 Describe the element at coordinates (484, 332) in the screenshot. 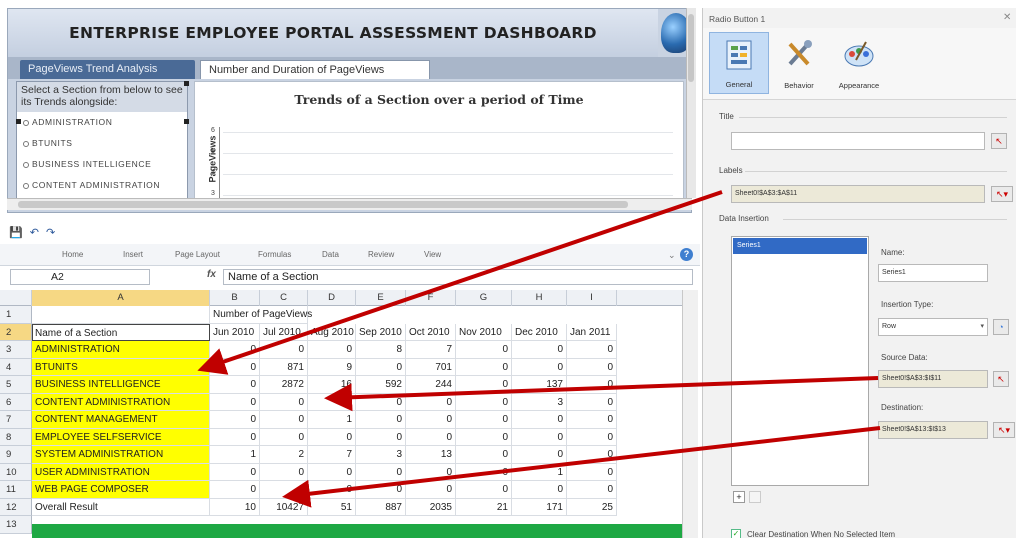

I see `month-header-cell: Nov 2010` at that location.